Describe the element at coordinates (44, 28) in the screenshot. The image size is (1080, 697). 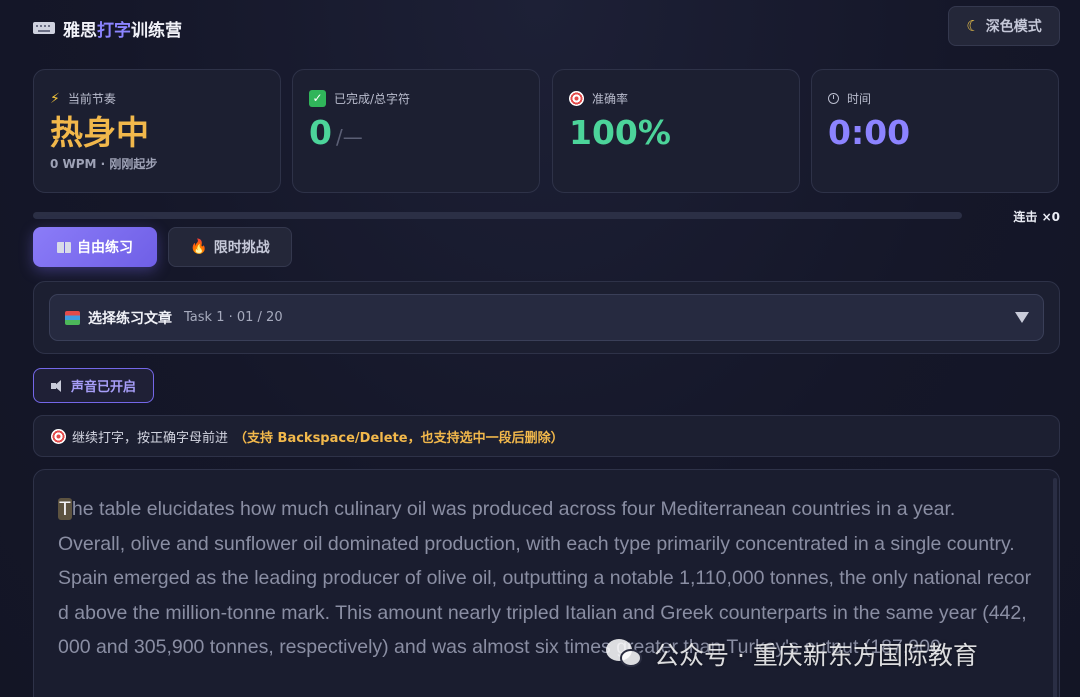
I see `keyboard-icon` at that location.